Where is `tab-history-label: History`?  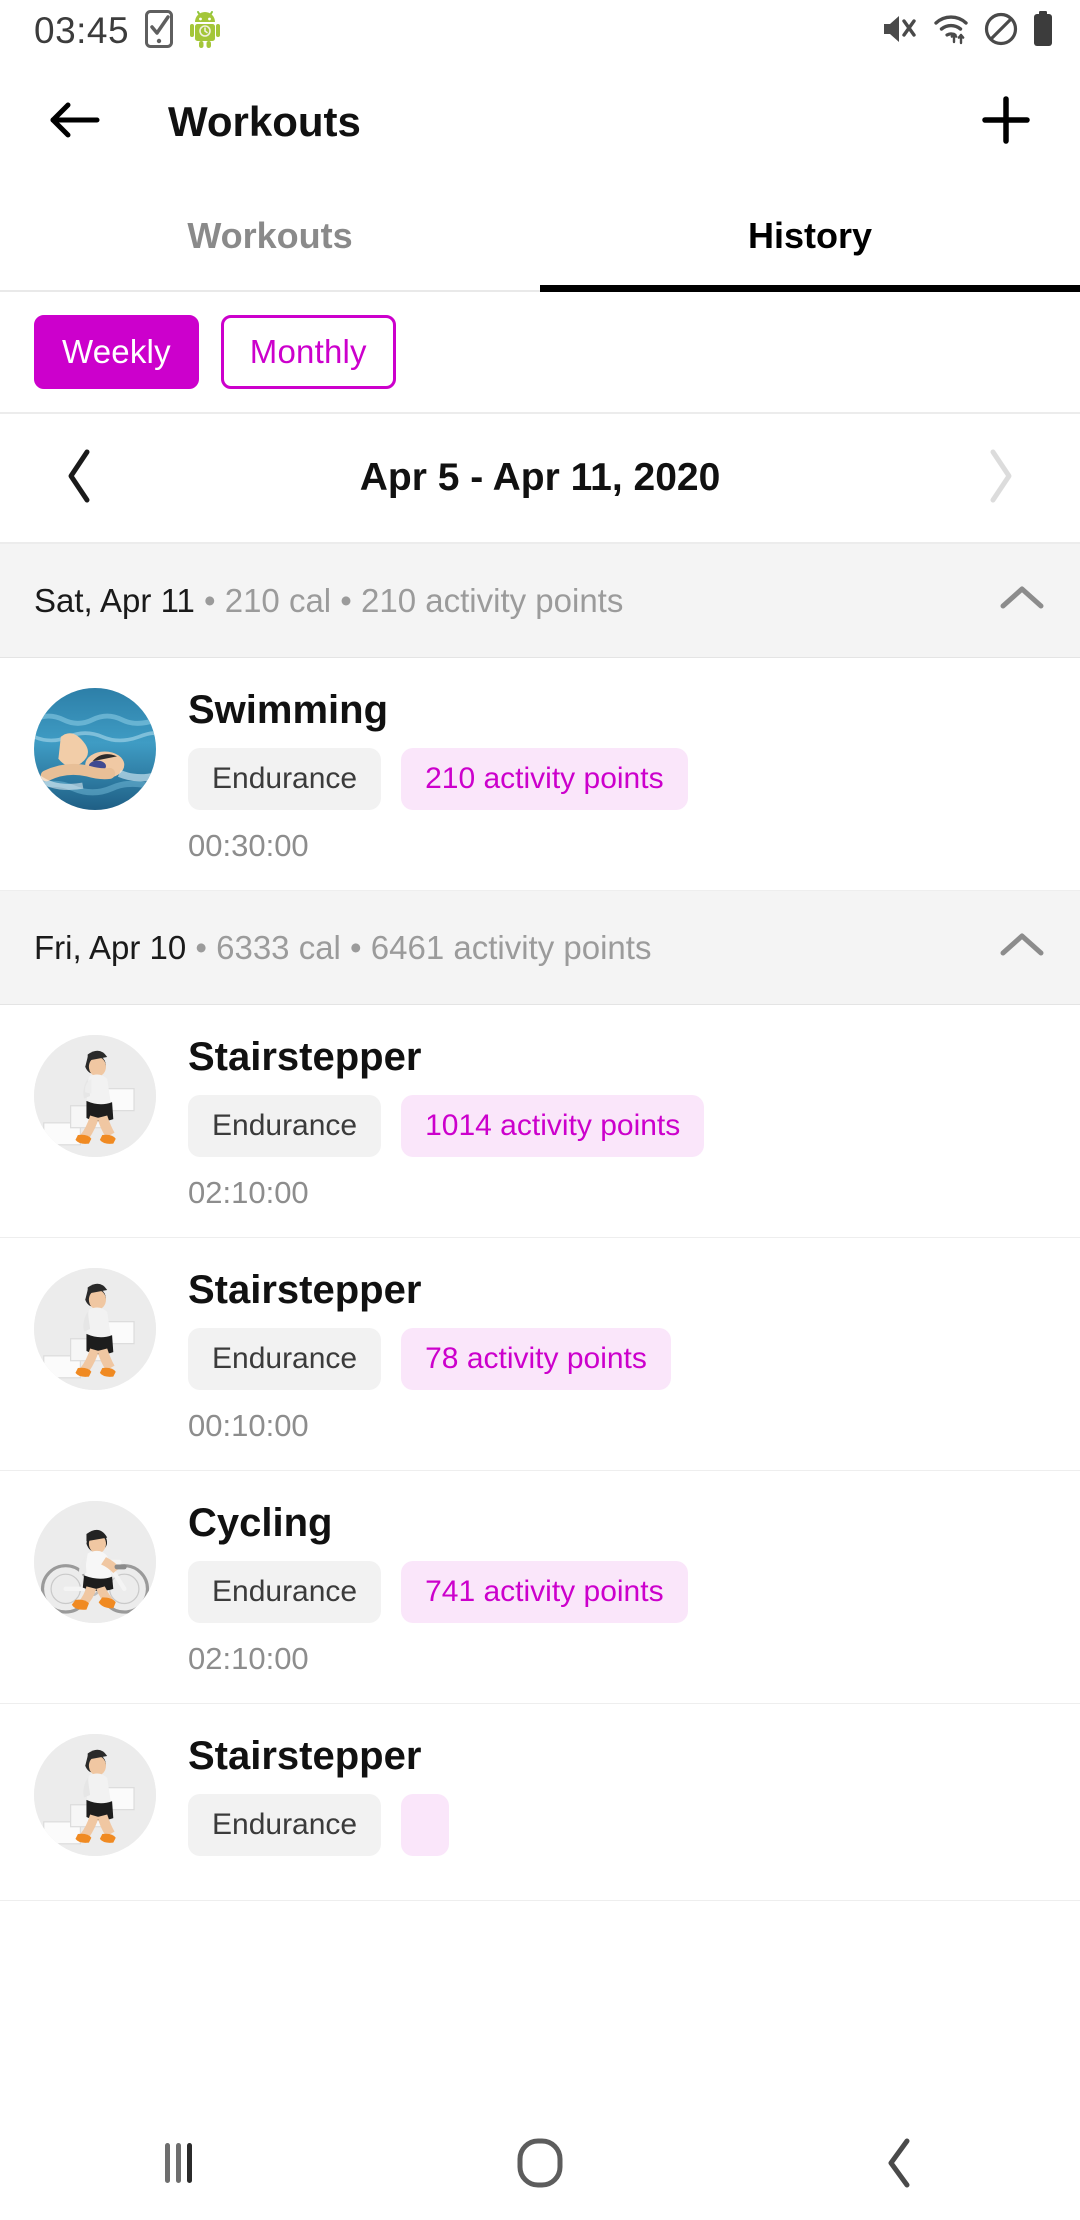
tab-history-label: History is located at coordinates (810, 235).